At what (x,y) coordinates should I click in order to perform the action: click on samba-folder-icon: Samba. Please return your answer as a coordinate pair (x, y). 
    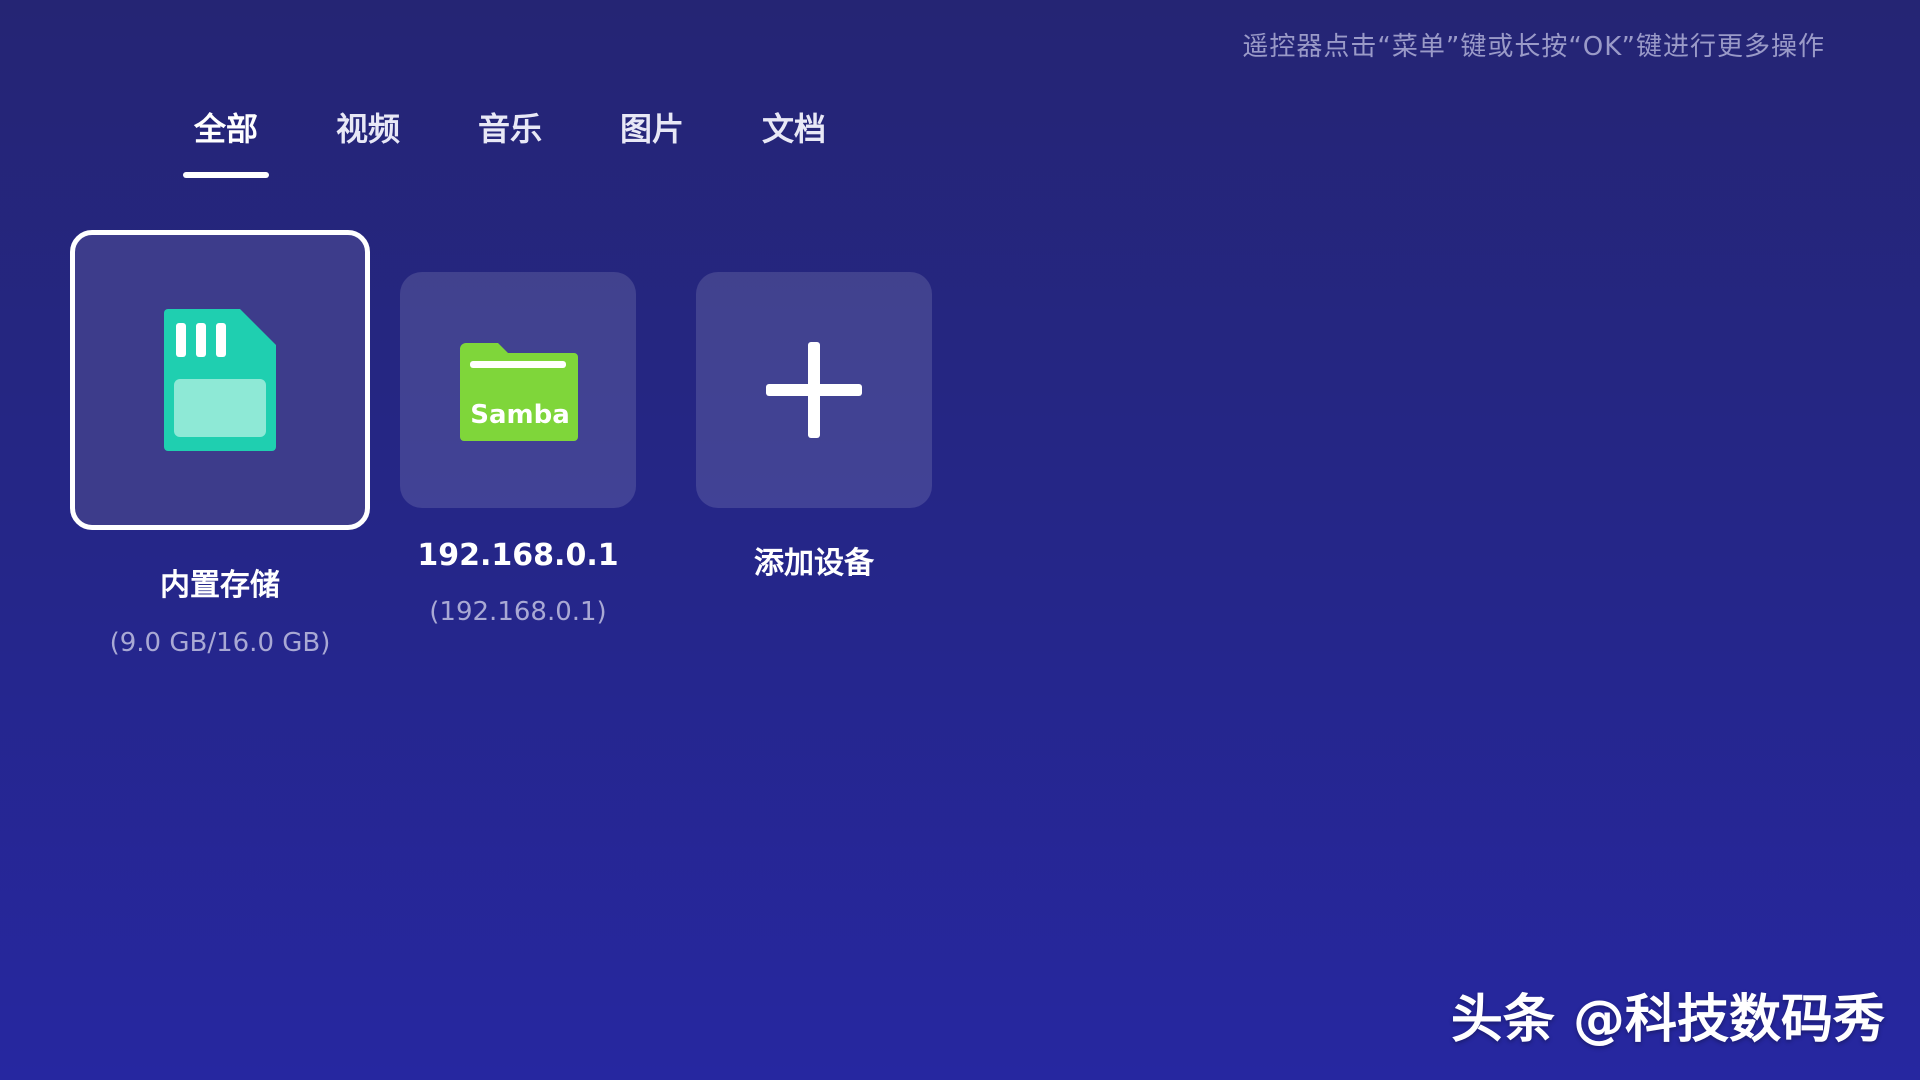
    Looking at the image, I should click on (519, 392).